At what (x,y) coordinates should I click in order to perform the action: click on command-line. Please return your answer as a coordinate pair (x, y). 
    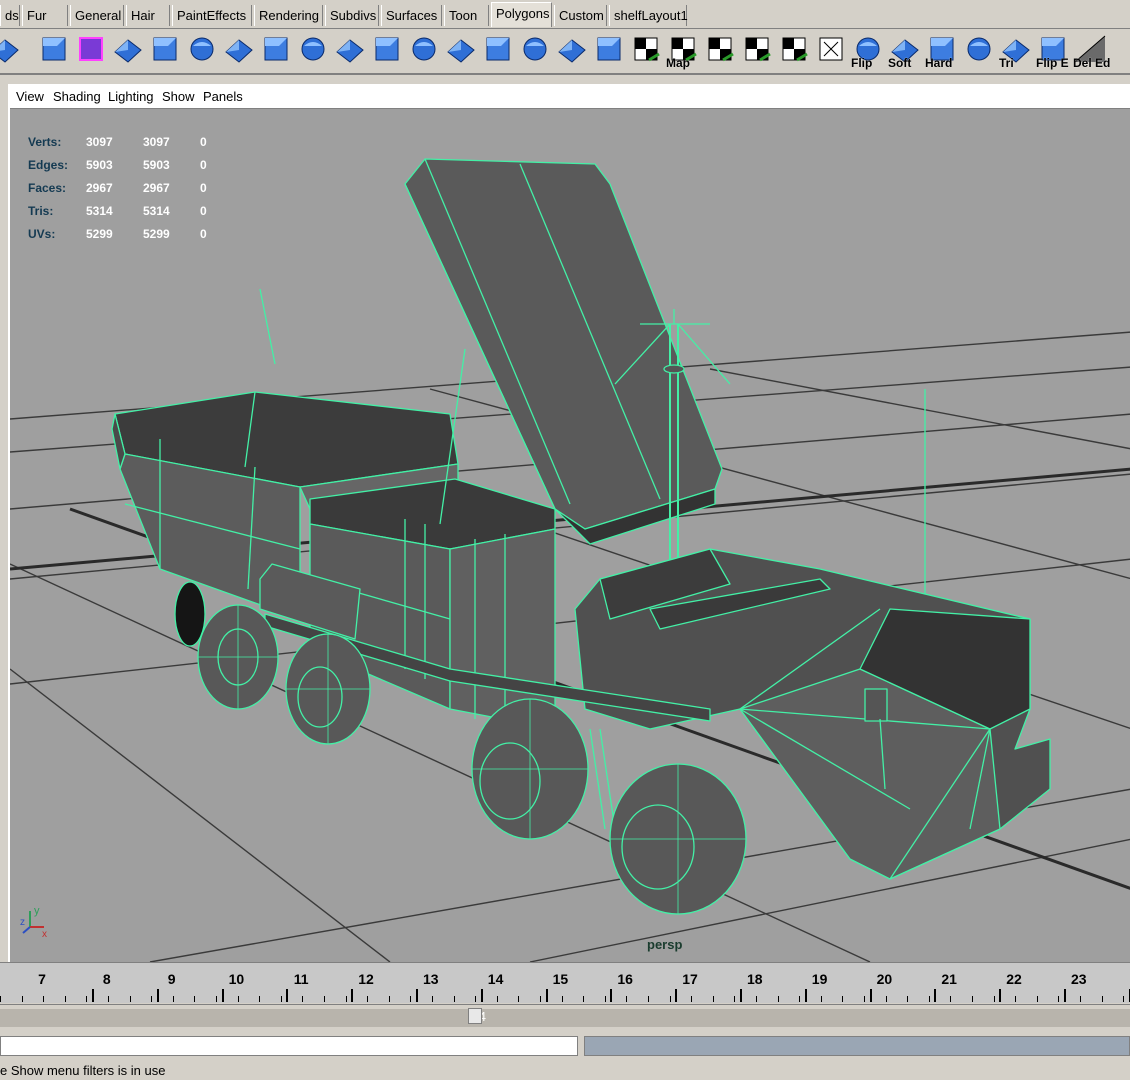
    Looking at the image, I should click on (565, 1047).